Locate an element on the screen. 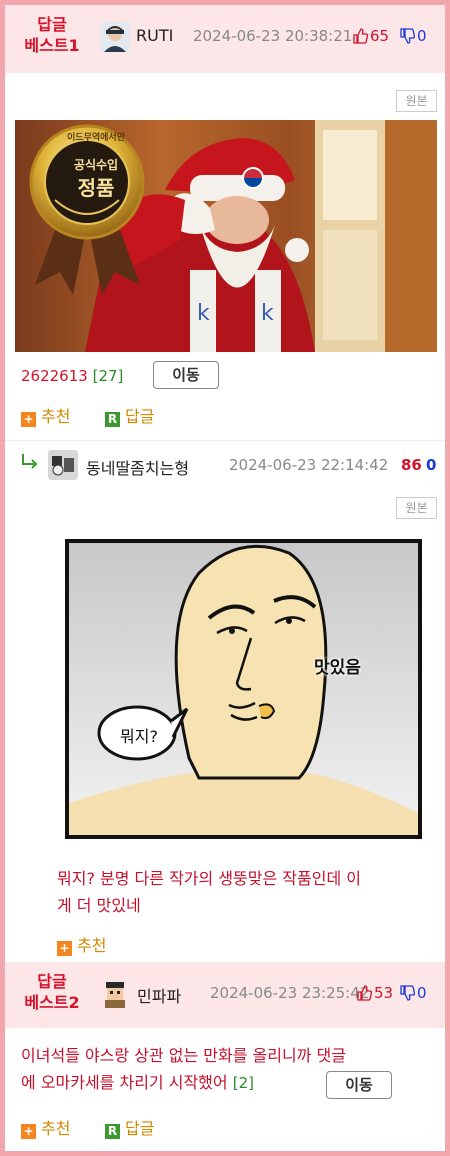 Image resolution: width=450 pixels, height=1156 pixels. best-comment-2-header: 답글 베스트2 민파파 2024-06-23 23:25:42 53 0 is located at coordinates (225, 995).